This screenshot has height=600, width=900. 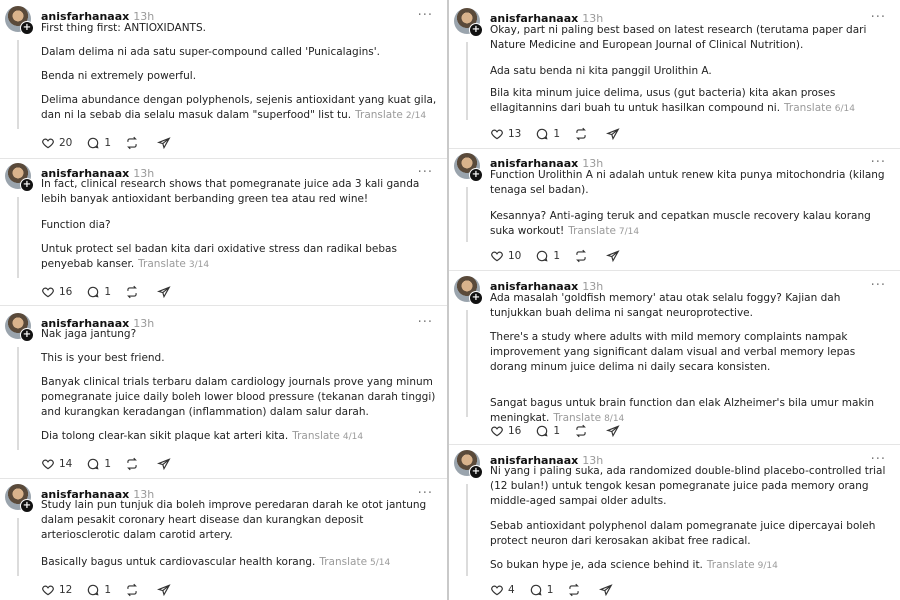 I want to click on like-count: 13, so click(x=515, y=134).